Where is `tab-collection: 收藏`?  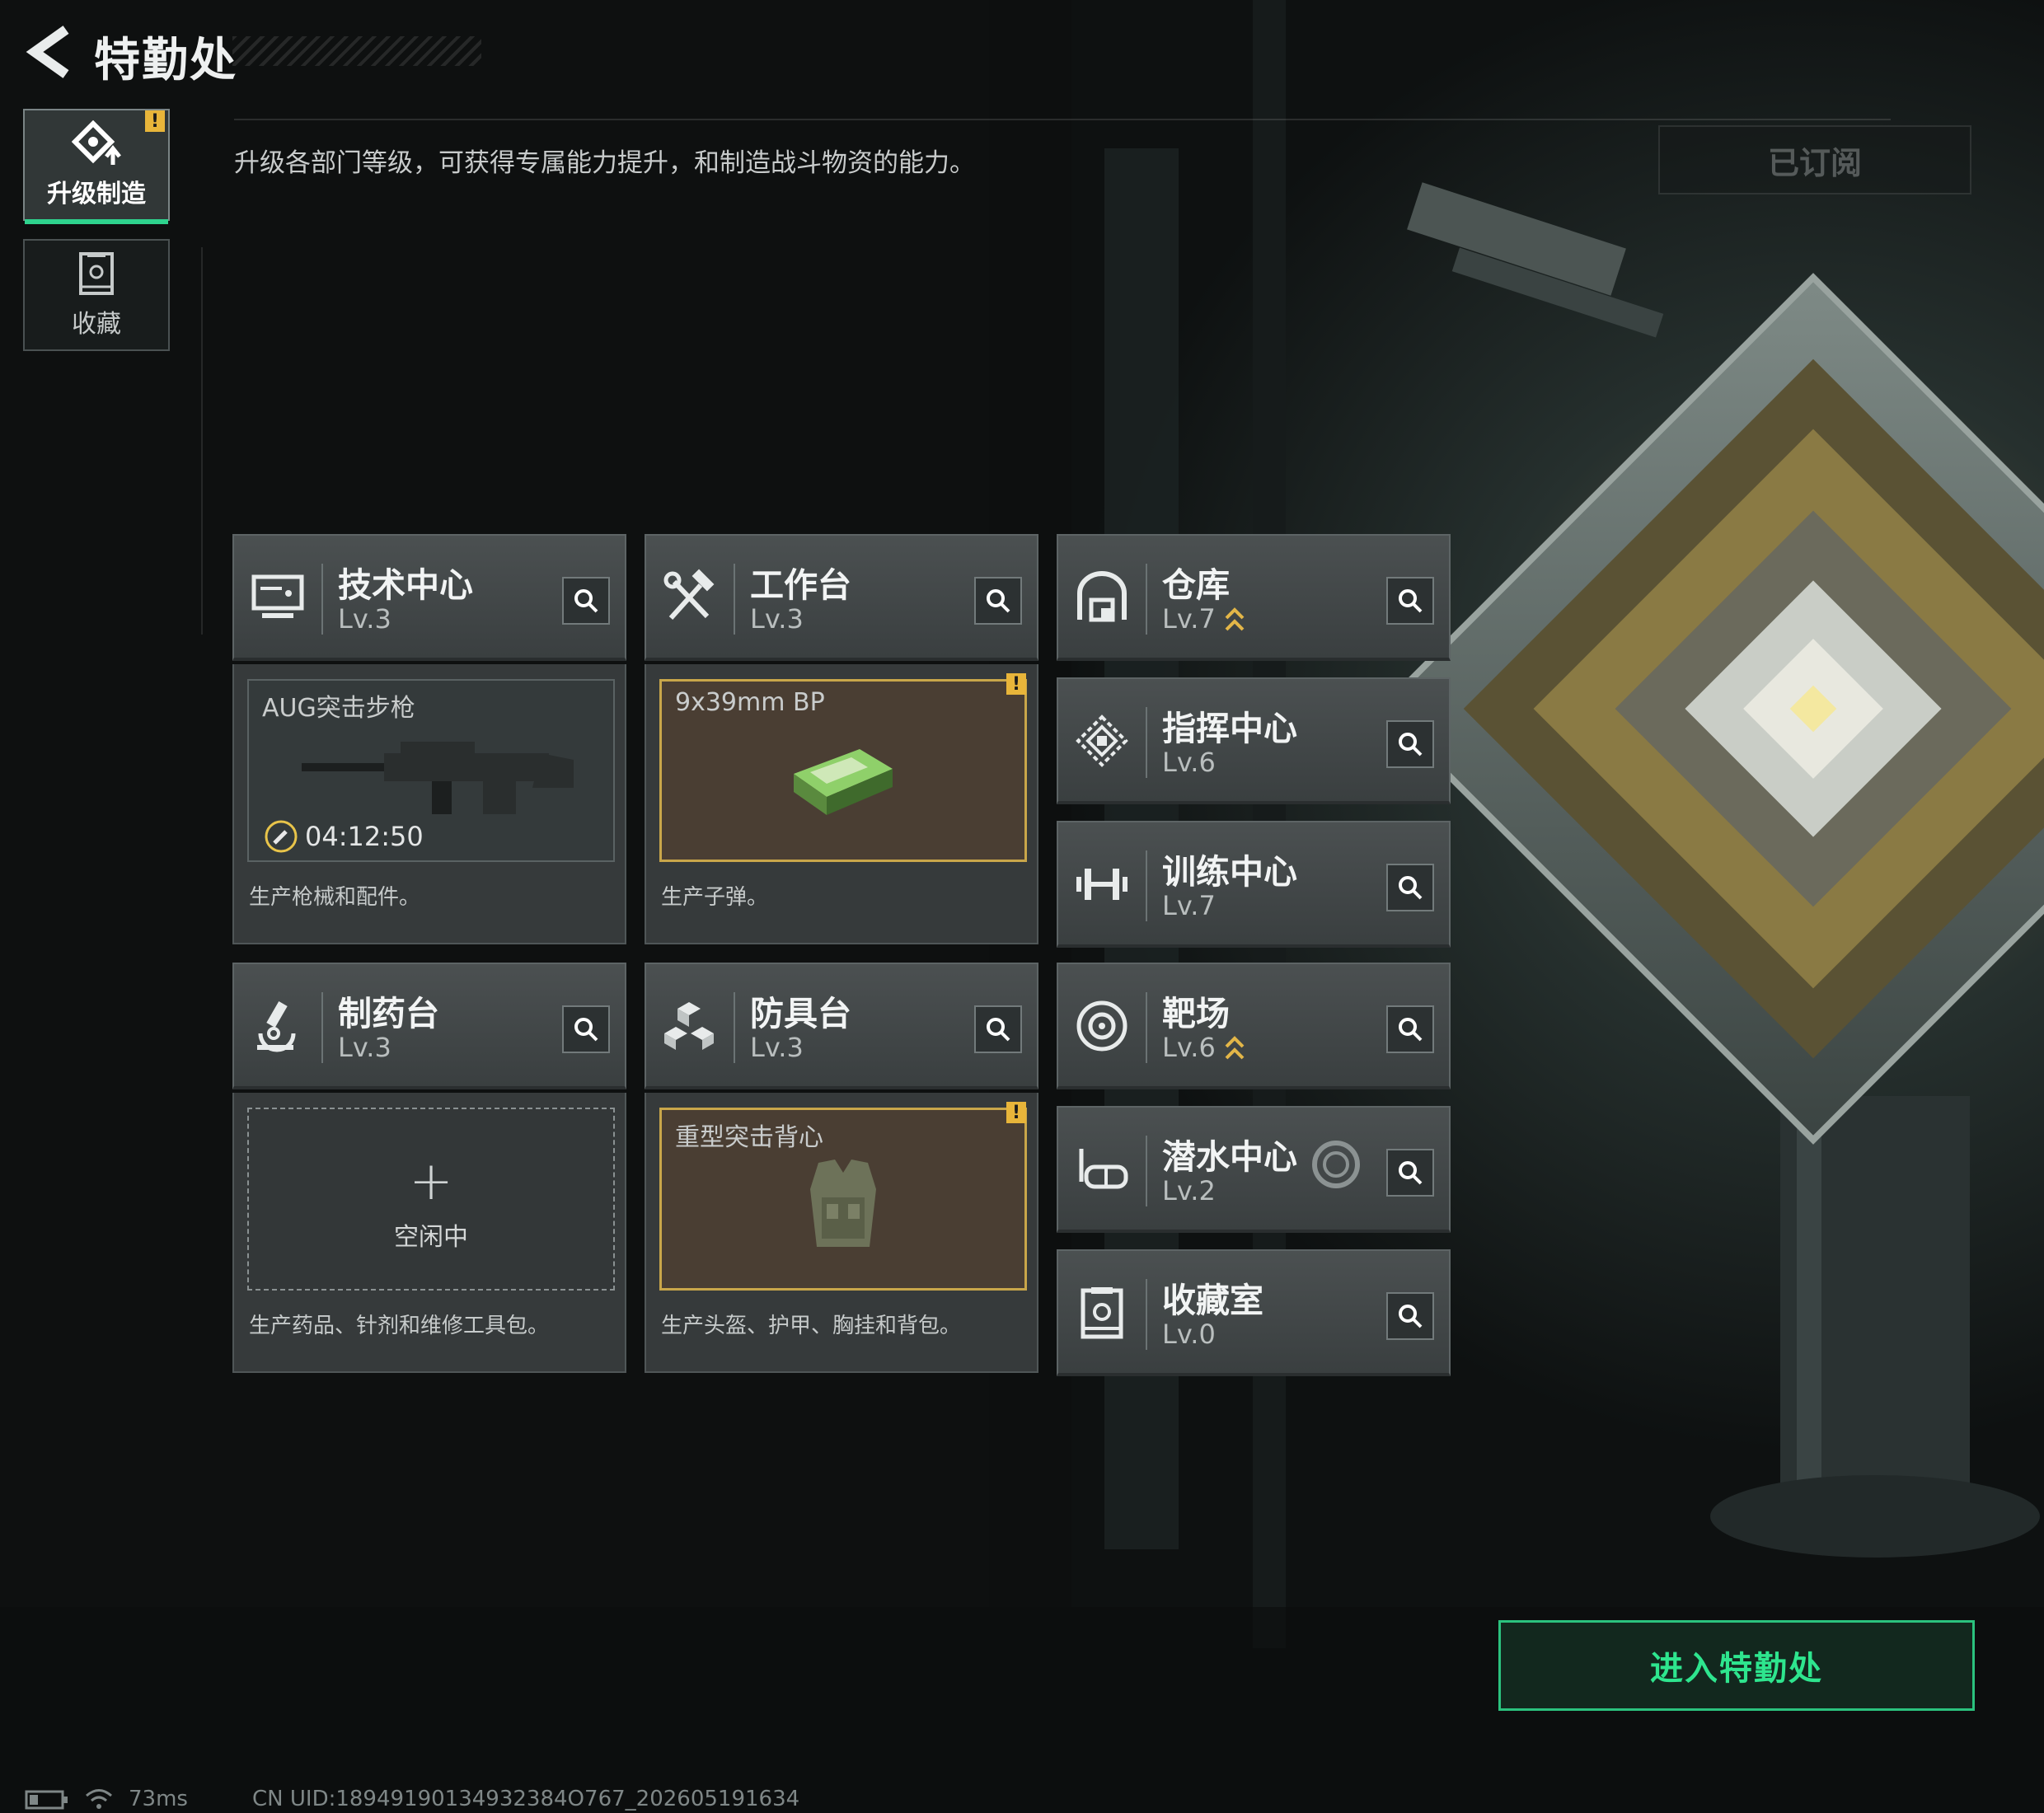 tab-collection: 收藏 is located at coordinates (96, 295).